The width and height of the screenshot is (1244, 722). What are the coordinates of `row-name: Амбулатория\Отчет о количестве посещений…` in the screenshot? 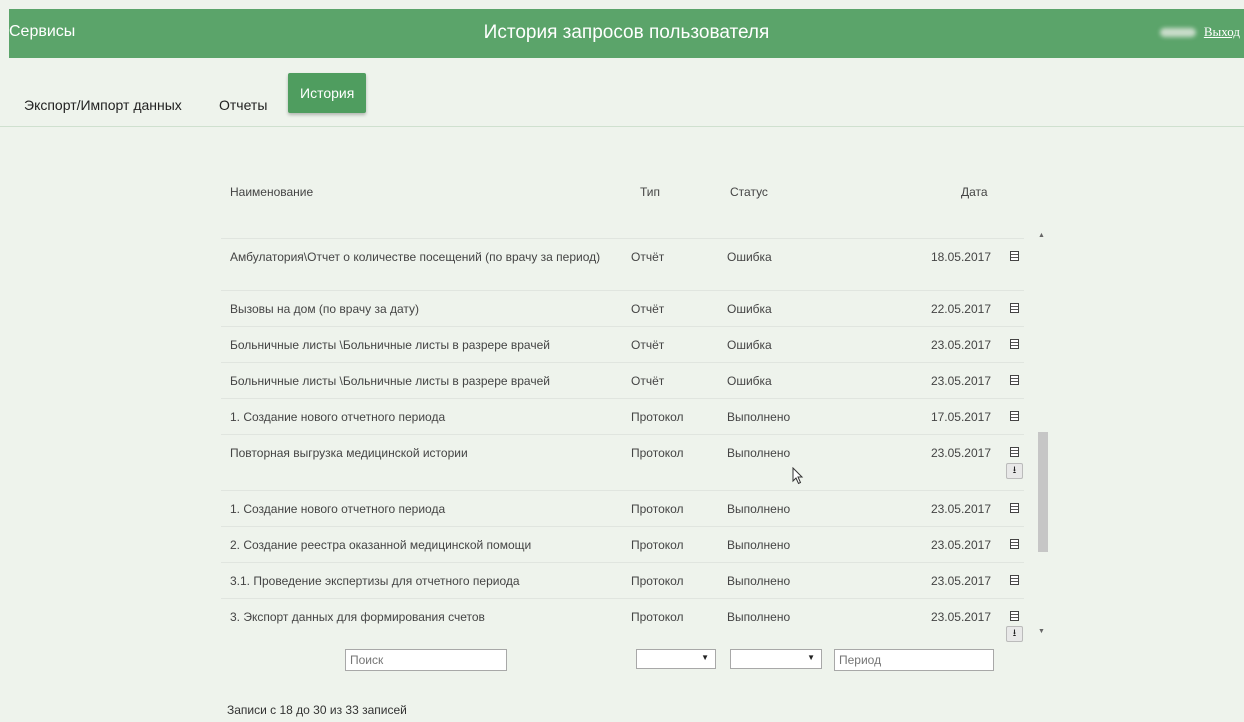 It's located at (415, 257).